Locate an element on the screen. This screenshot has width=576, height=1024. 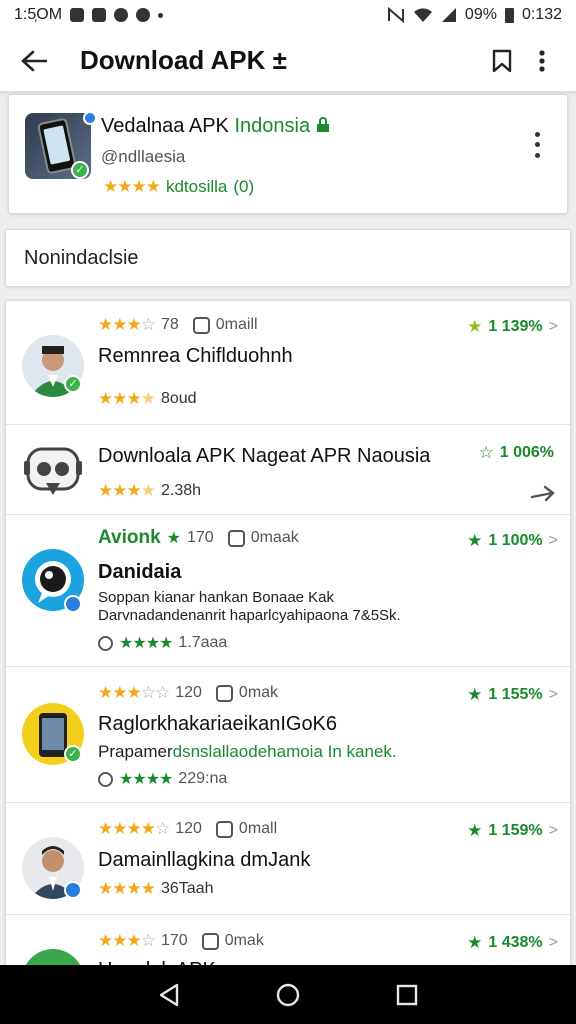
nav-back-button is located at coordinates (169, 995).